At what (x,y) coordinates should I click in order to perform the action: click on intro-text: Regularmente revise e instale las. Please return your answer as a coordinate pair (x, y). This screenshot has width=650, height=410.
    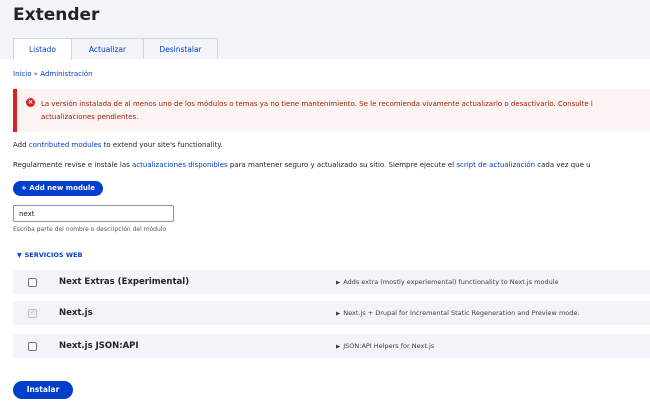
    Looking at the image, I should click on (71, 165).